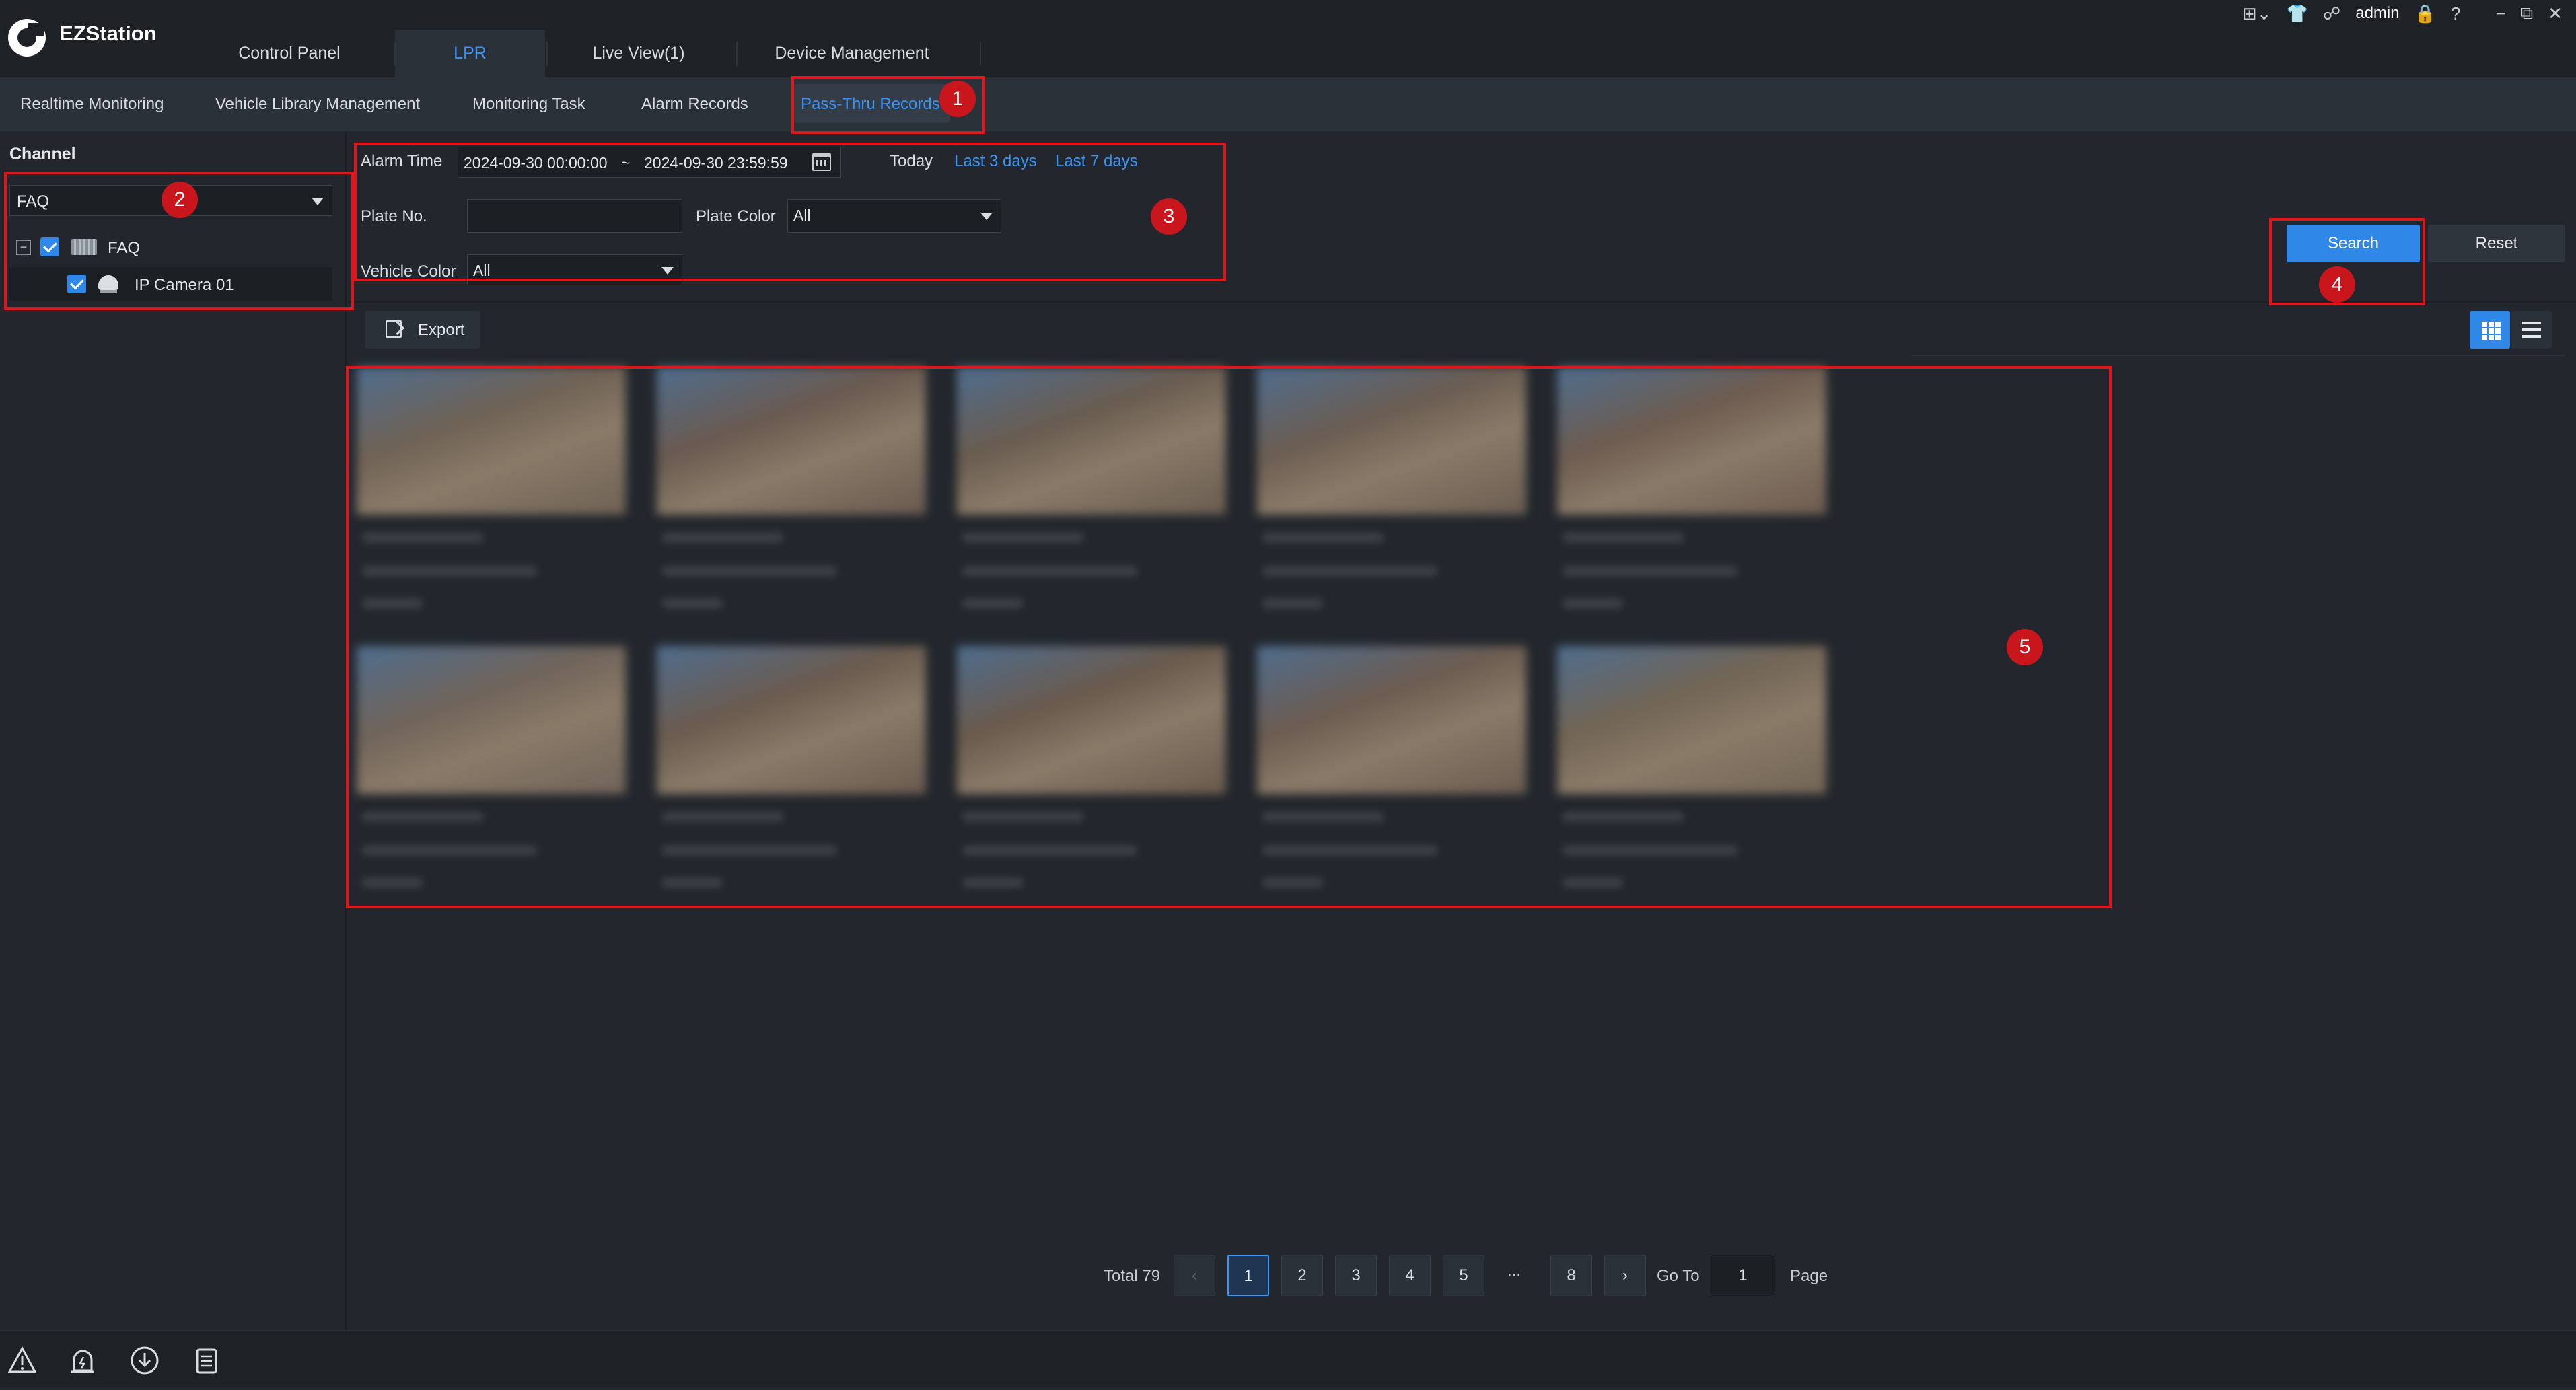 The image size is (2576, 1390). What do you see at coordinates (1302, 1276) in the screenshot?
I see `page-button: 2` at bounding box center [1302, 1276].